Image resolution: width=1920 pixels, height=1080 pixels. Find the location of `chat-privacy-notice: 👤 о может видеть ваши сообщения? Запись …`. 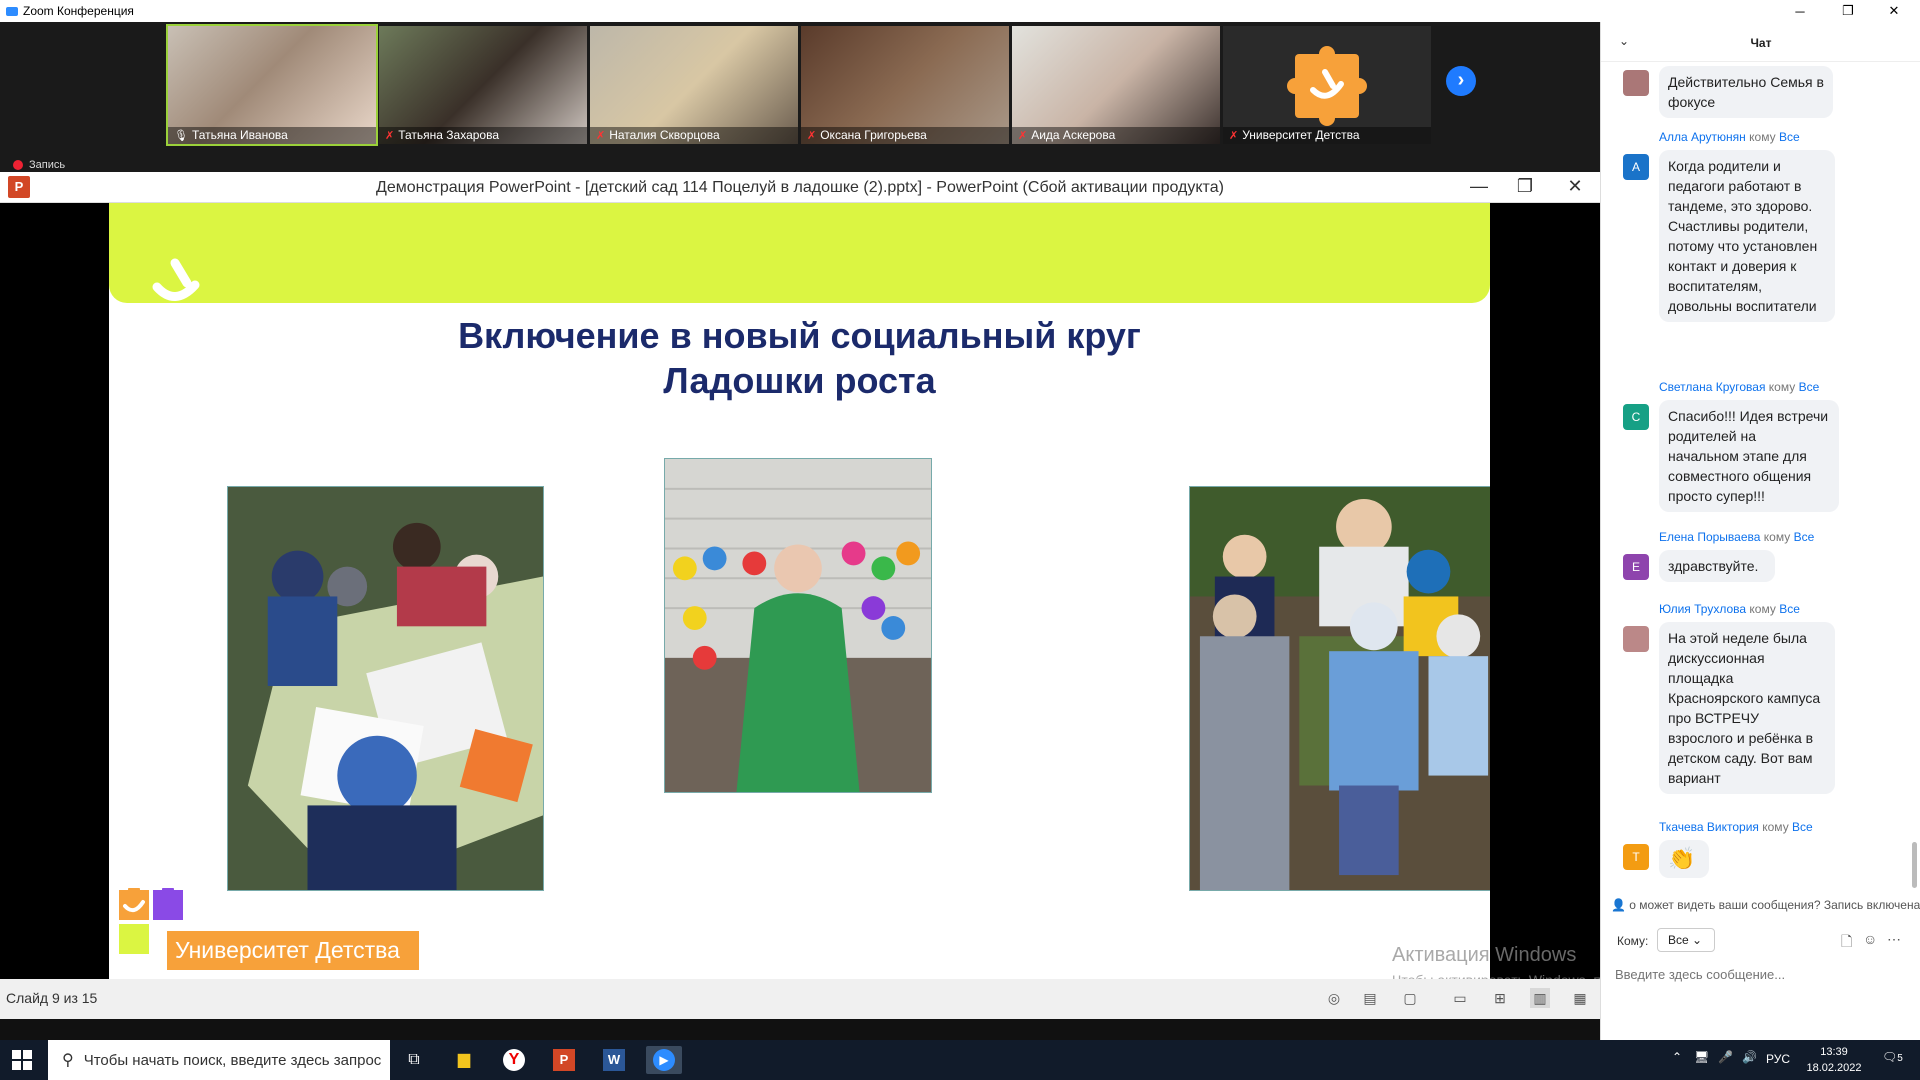

chat-privacy-notice: 👤 о может видеть ваши сообщения? Запись … is located at coordinates (1765, 908).